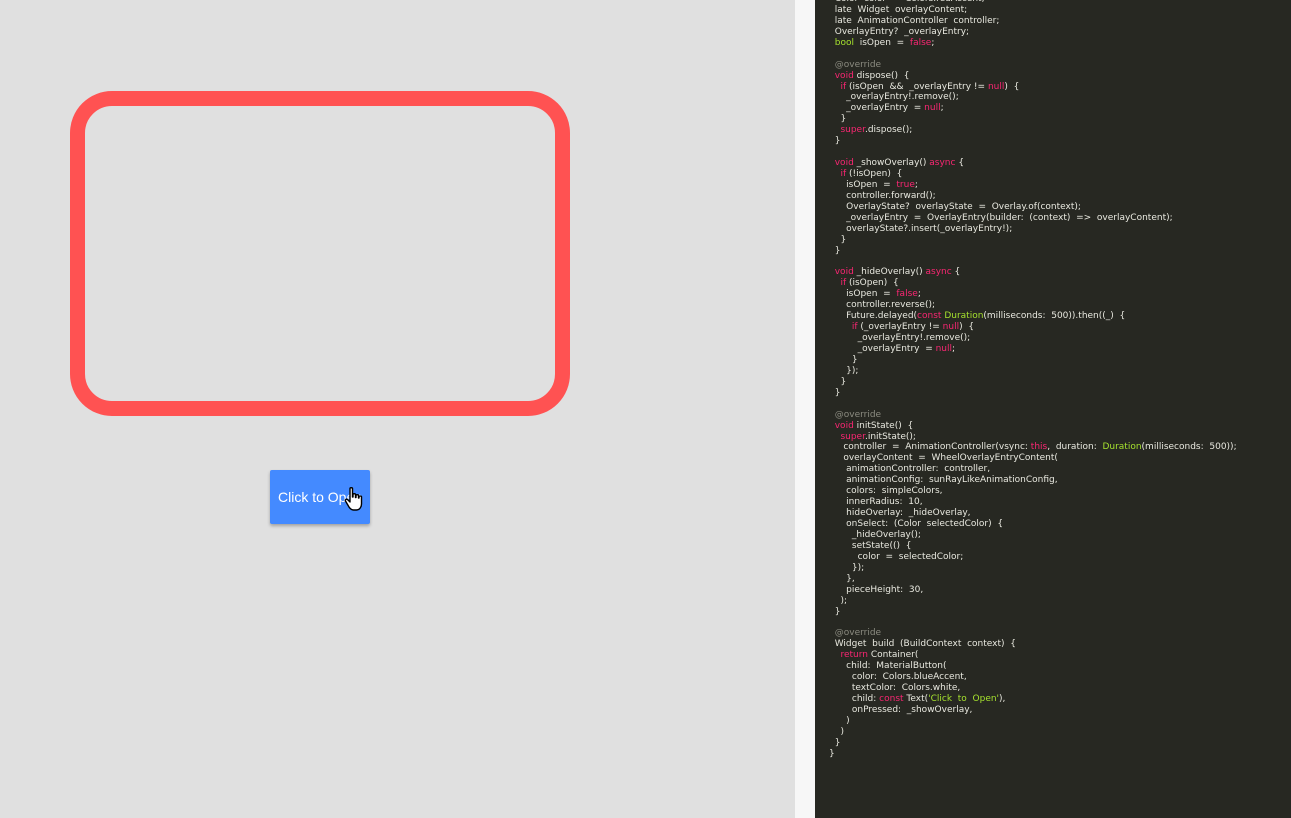 The image size is (1291, 818). What do you see at coordinates (1033, 76) in the screenshot?
I see `code-line: void dispose() {` at bounding box center [1033, 76].